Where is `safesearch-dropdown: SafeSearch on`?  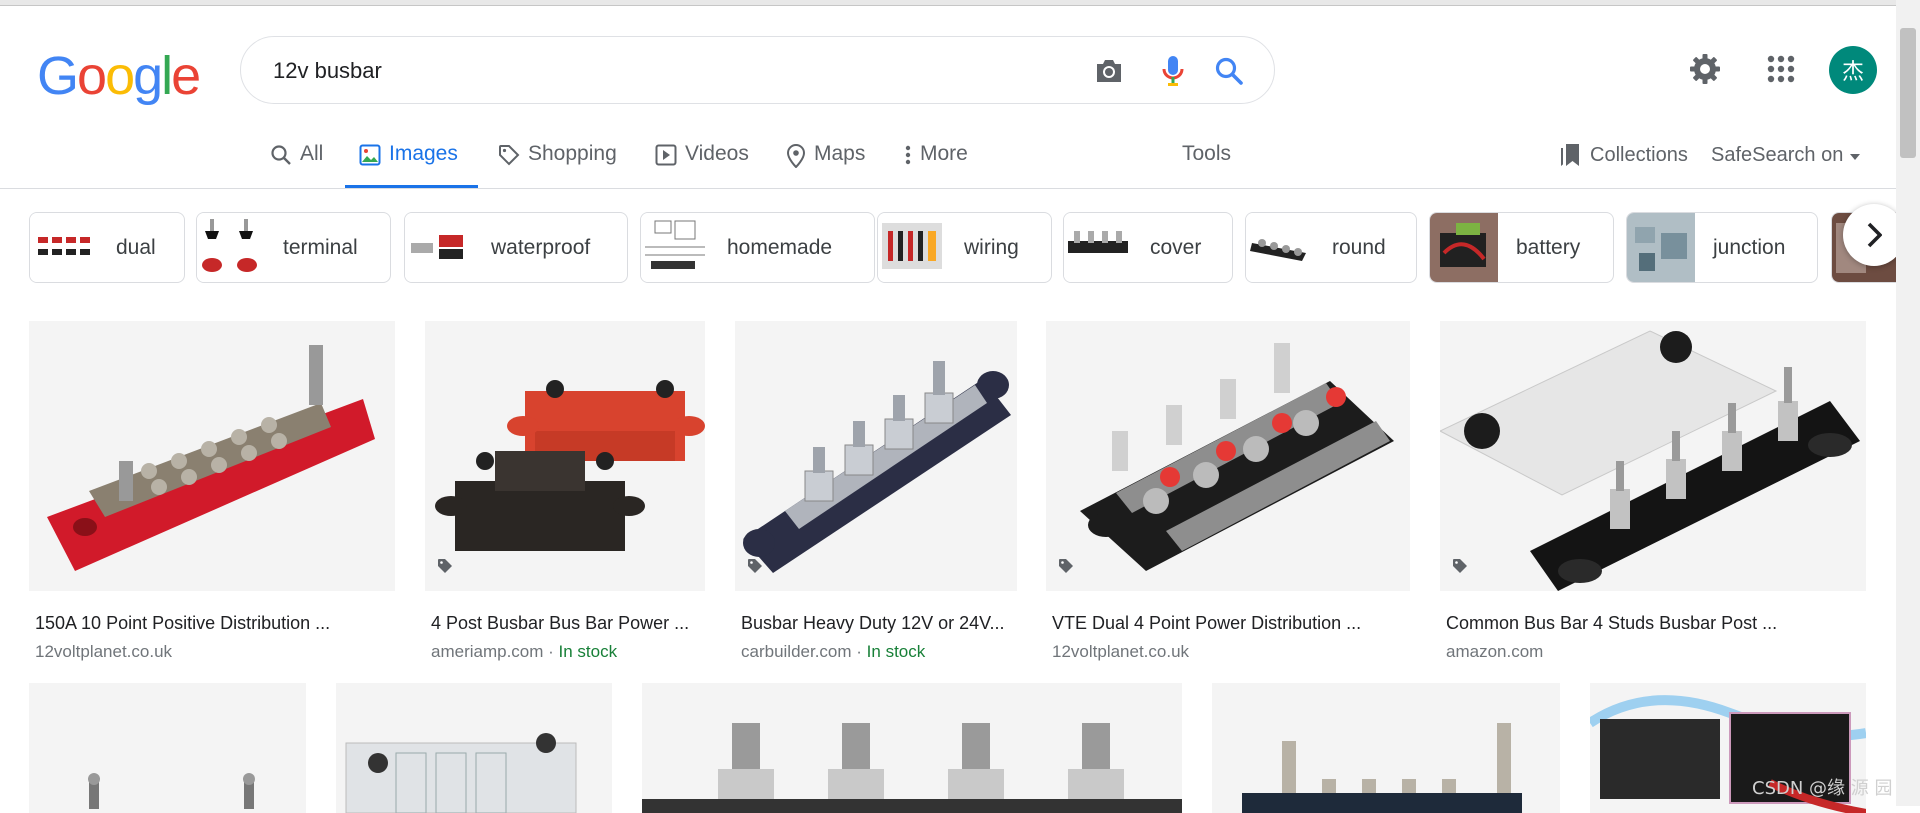
safesearch-dropdown: SafeSearch on is located at coordinates (1786, 155).